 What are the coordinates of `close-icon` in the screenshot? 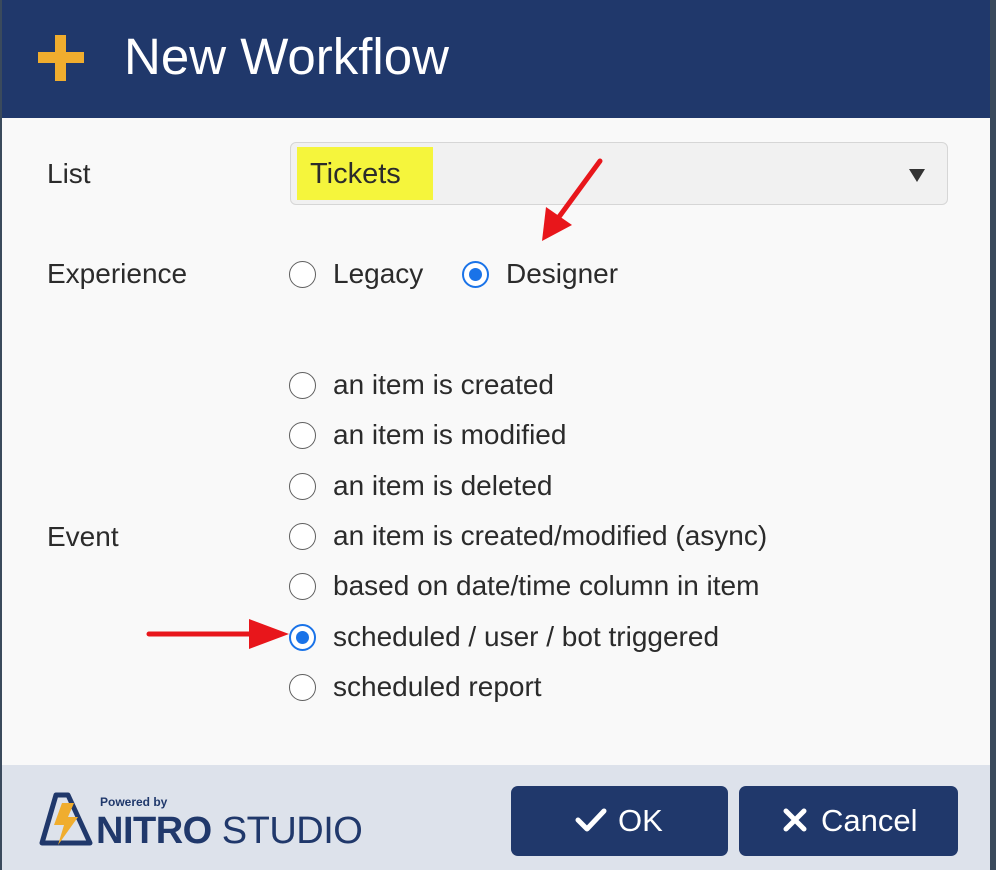 It's located at (795, 820).